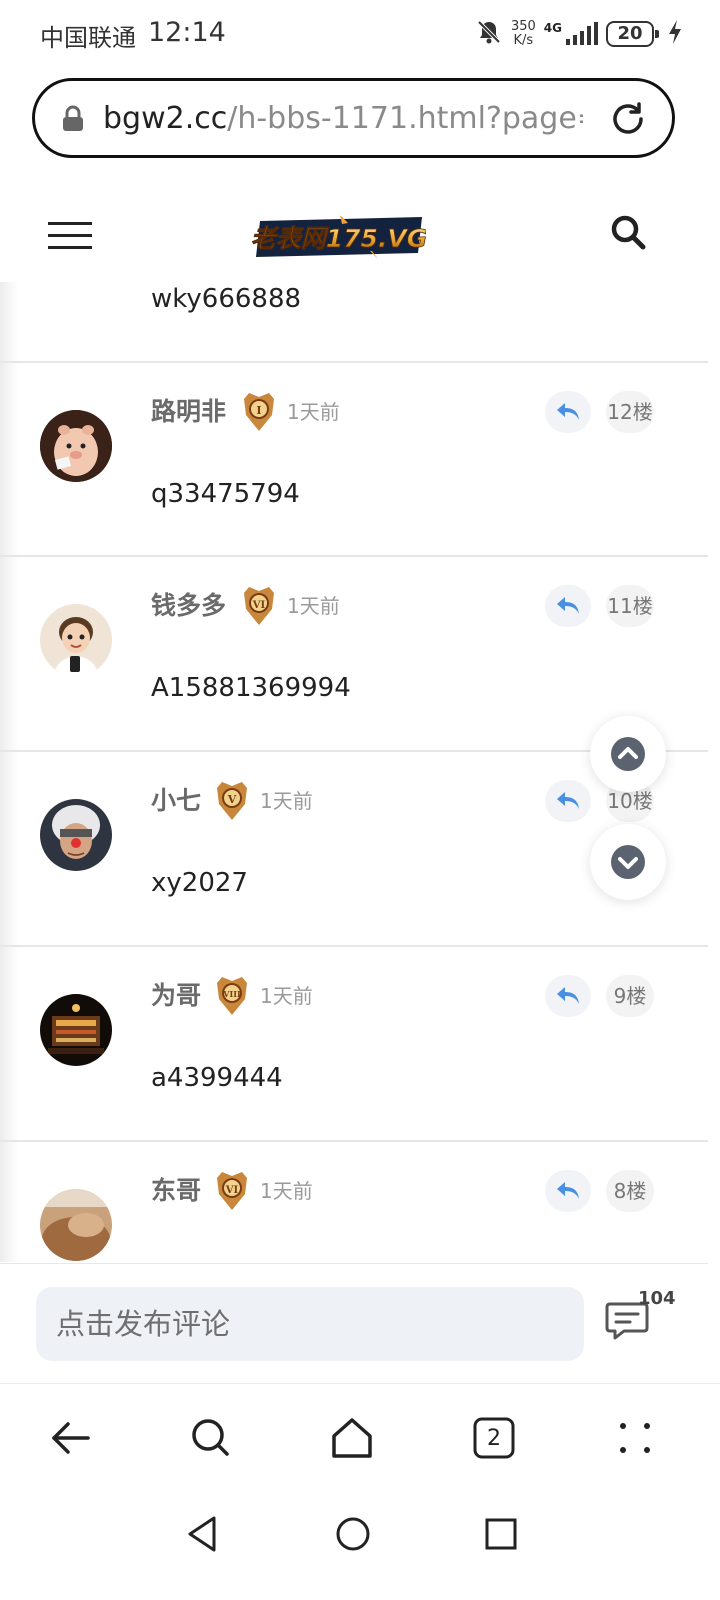 The width and height of the screenshot is (720, 1600). What do you see at coordinates (310, 1324) in the screenshot?
I see `comment-input: 点击发布评论` at bounding box center [310, 1324].